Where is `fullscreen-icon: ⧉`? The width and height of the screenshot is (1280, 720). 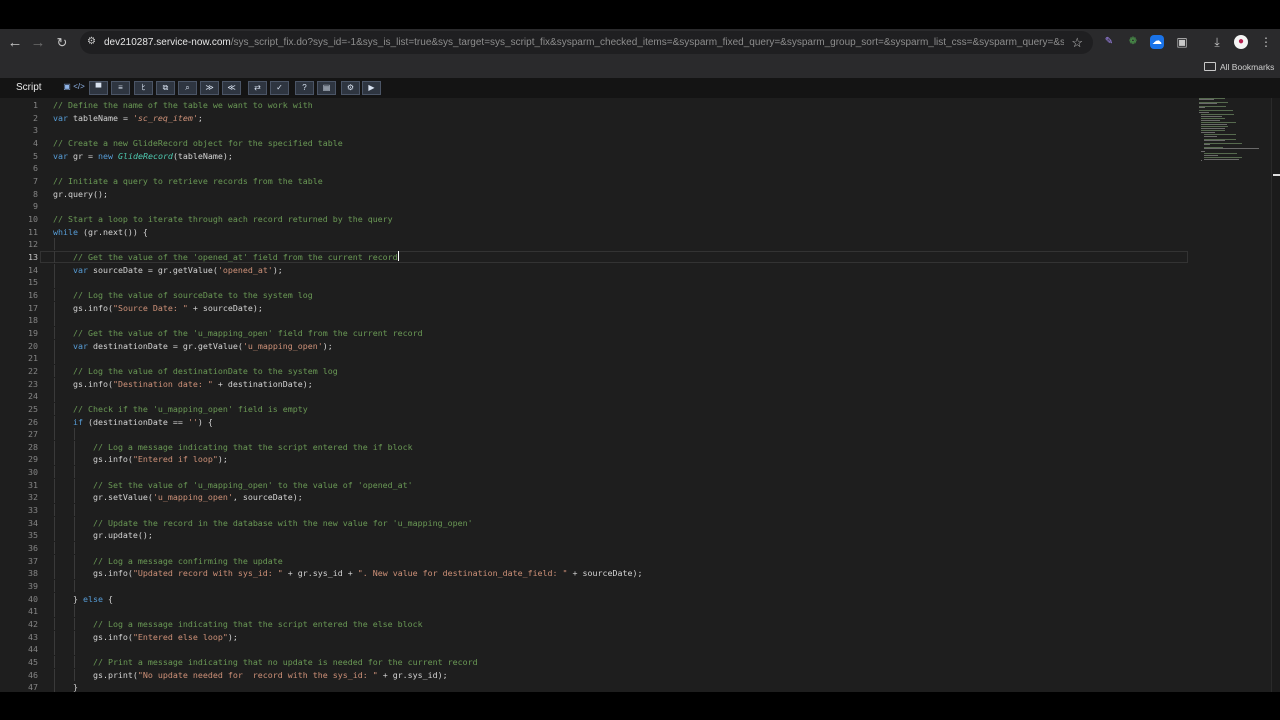
fullscreen-icon: ⧉ is located at coordinates (165, 88).